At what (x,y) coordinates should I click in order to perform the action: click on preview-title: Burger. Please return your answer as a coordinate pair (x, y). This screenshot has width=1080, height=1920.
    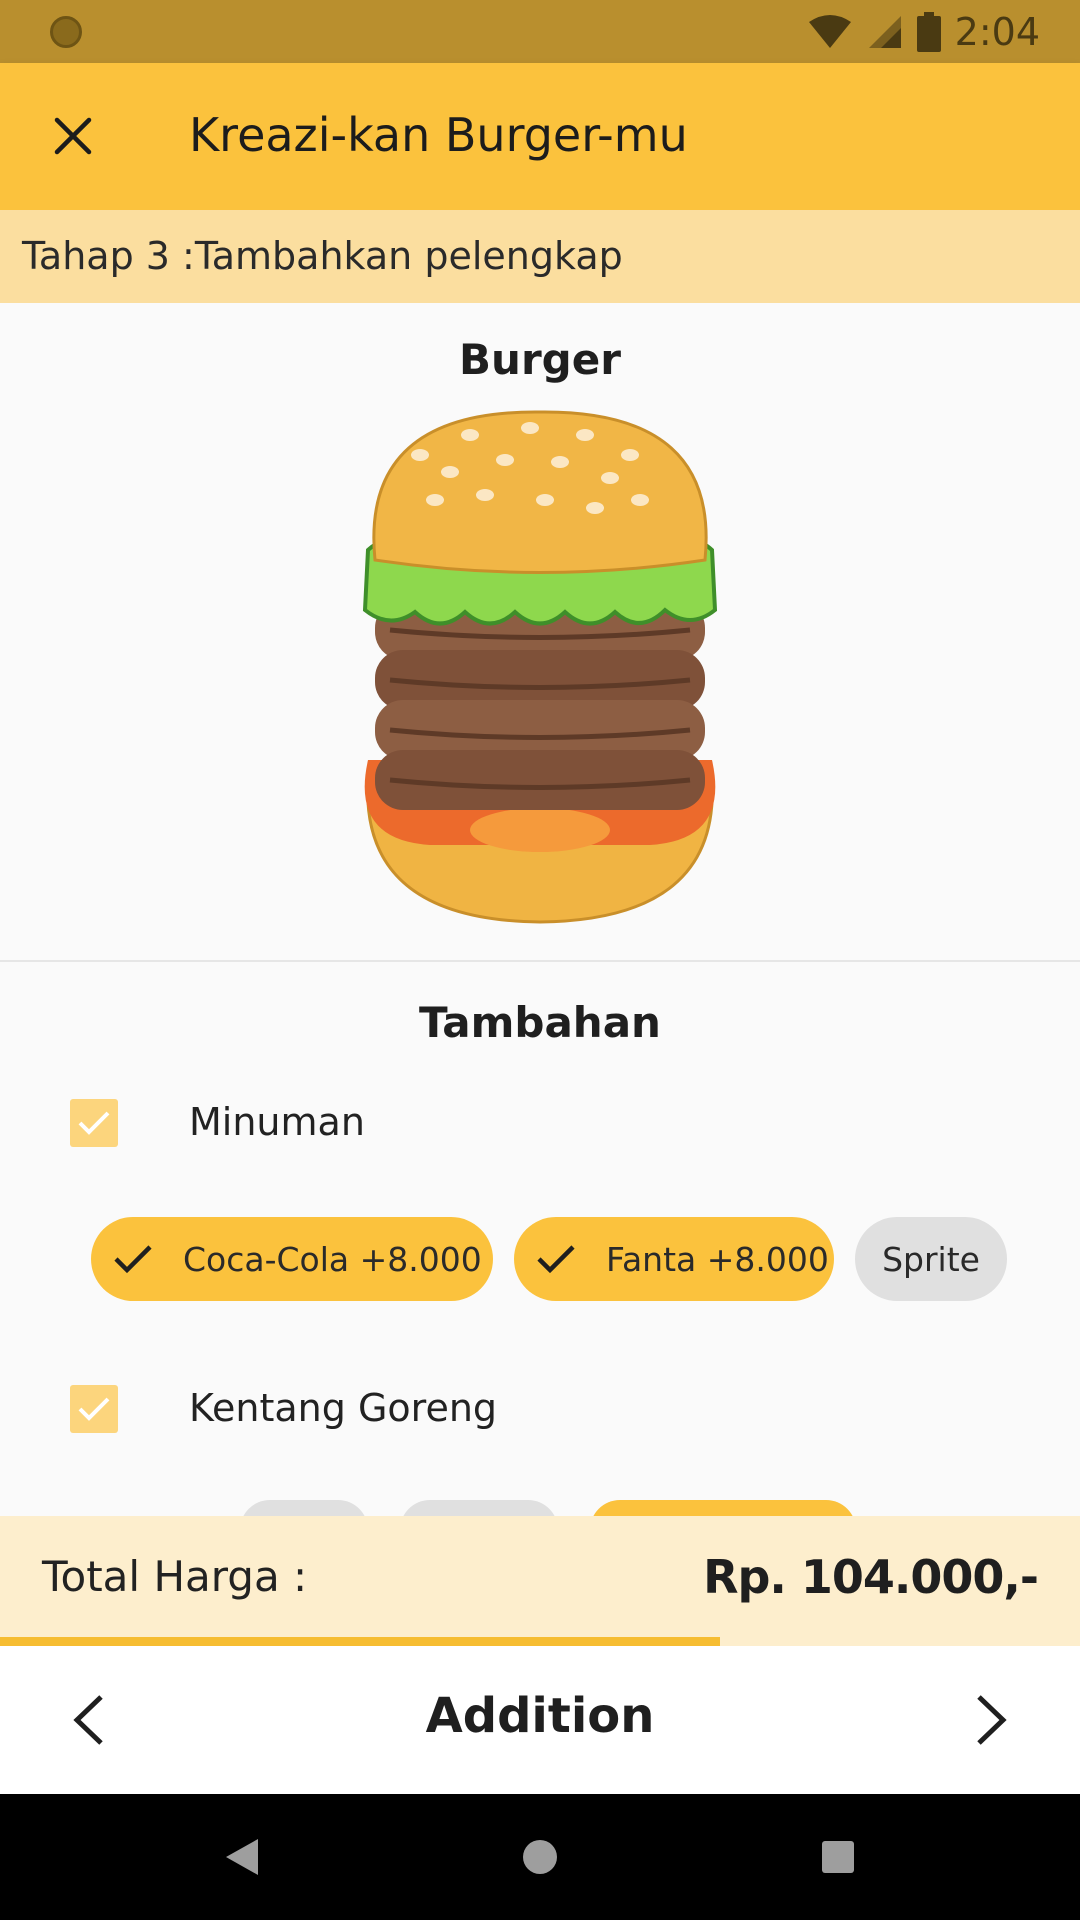
    Looking at the image, I should click on (540, 359).